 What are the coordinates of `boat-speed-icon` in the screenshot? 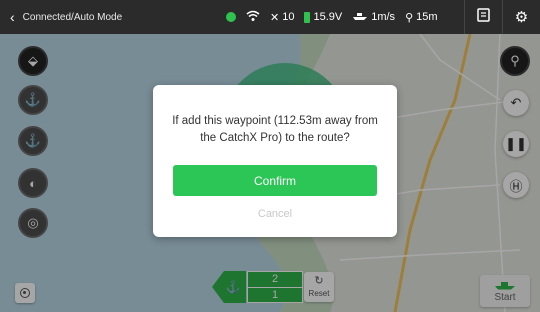 It's located at (360, 17).